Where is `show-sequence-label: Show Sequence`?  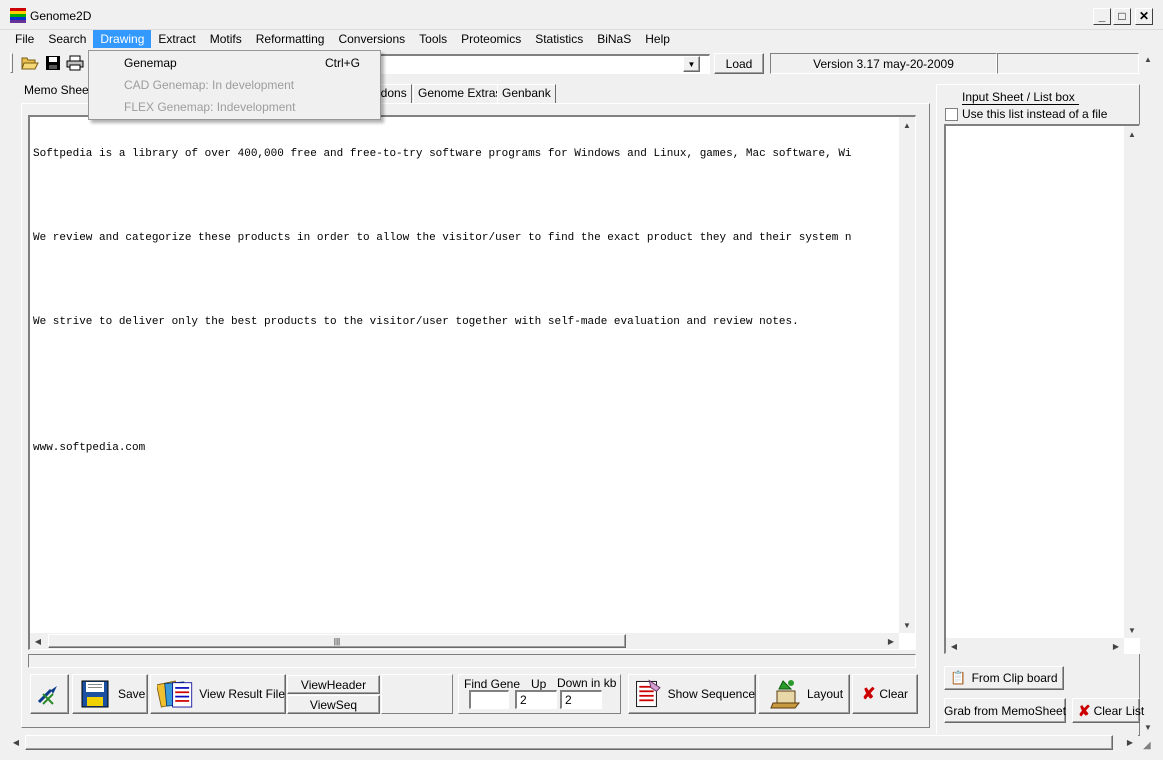 show-sequence-label: Show Sequence is located at coordinates (711, 694).